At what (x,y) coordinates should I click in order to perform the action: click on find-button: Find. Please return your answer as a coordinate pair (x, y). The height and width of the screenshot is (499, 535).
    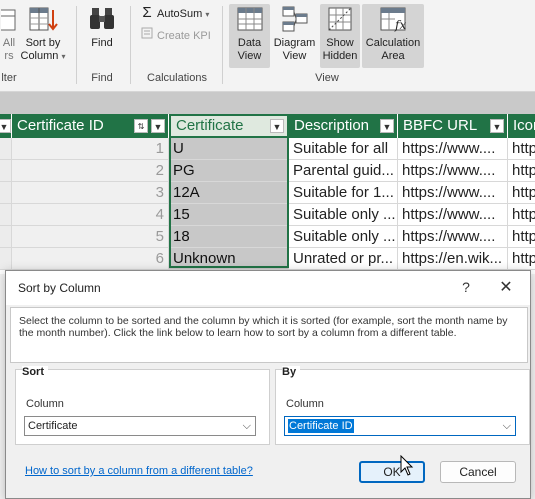
    Looking at the image, I should click on (102, 27).